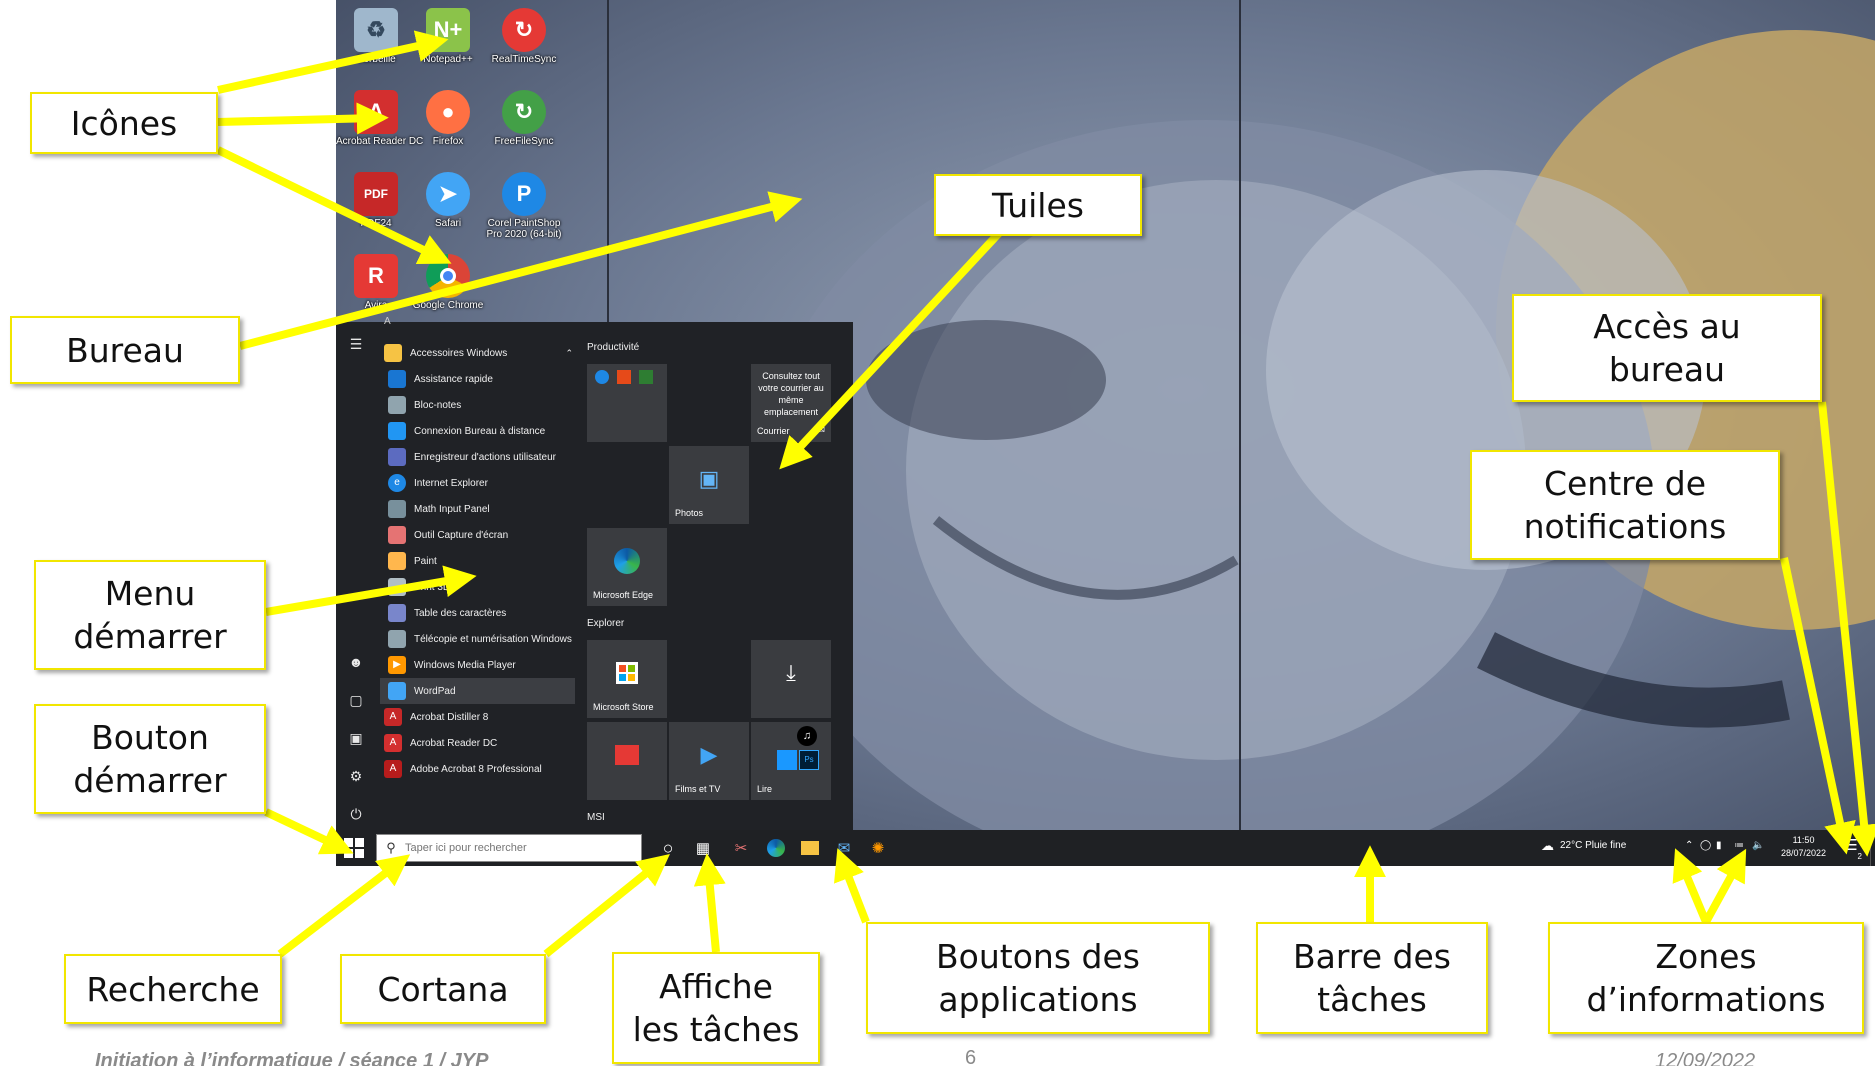  I want to click on paintshop-icon: ✺, so click(878, 848).